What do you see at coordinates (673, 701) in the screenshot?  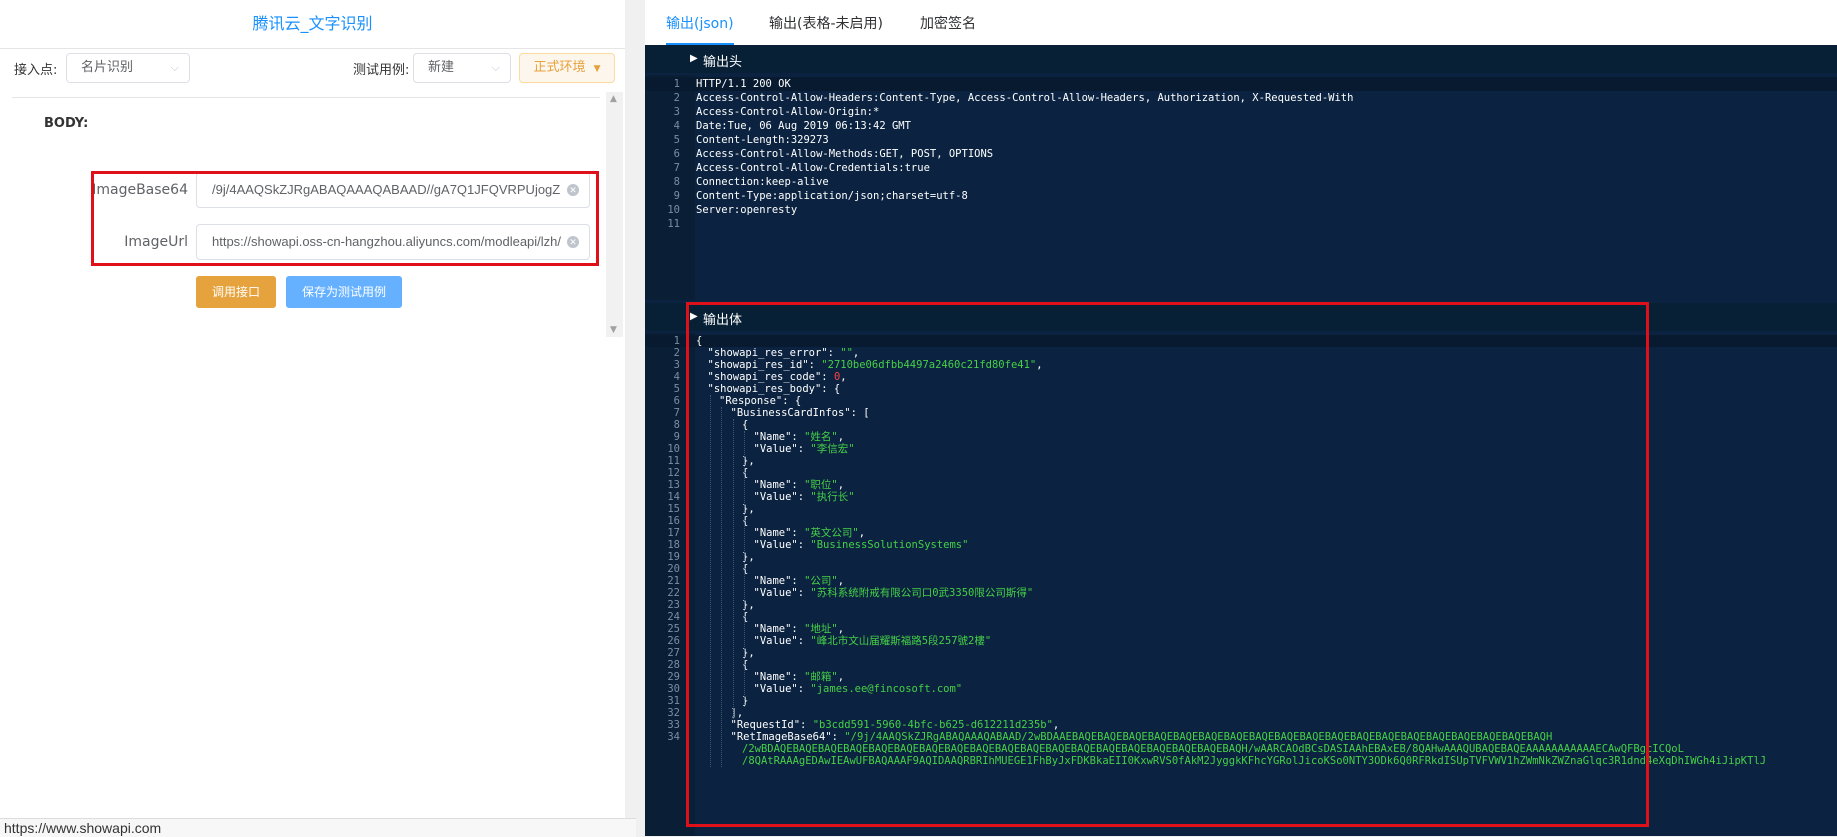 I see `line-number: 31` at bounding box center [673, 701].